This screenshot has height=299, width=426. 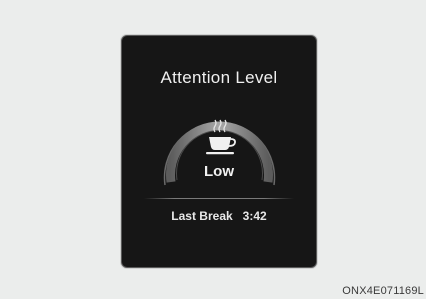 I want to click on figure-code: ONX4E071169L, so click(x=383, y=291).